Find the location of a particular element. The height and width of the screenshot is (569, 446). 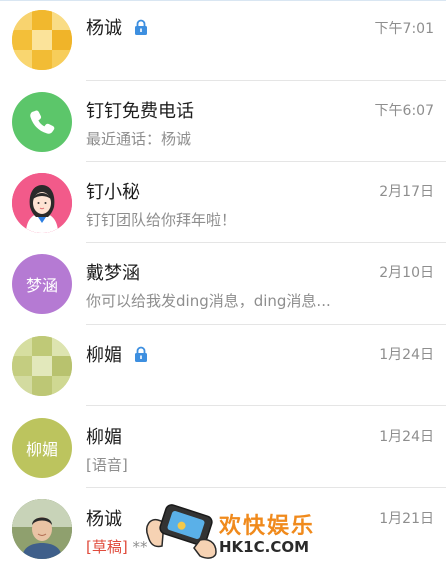

avatar-initials: 梦涵 is located at coordinates (41, 285).